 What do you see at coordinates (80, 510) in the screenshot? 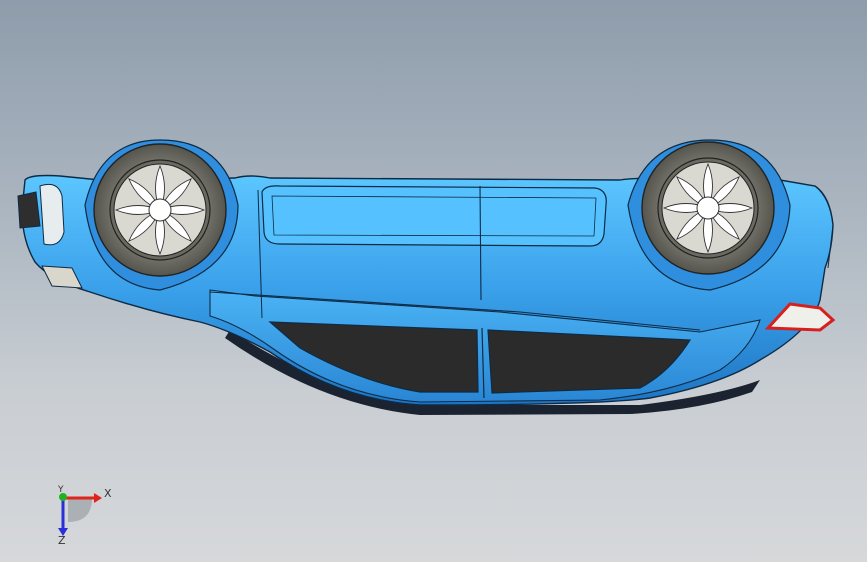
I see `triad-shade` at bounding box center [80, 510].